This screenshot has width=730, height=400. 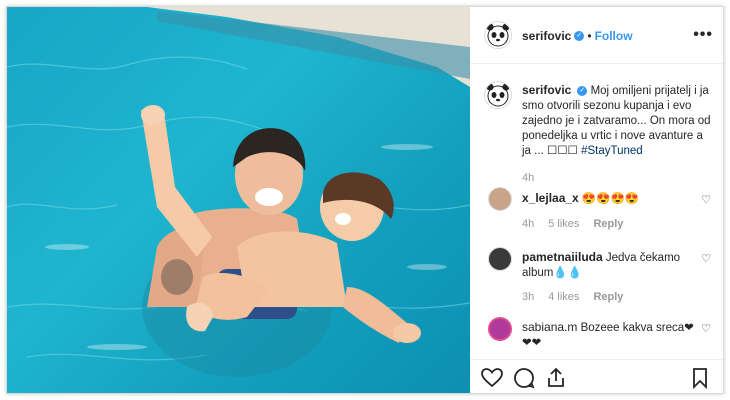 I want to click on profile-avatar, so click(x=498, y=35).